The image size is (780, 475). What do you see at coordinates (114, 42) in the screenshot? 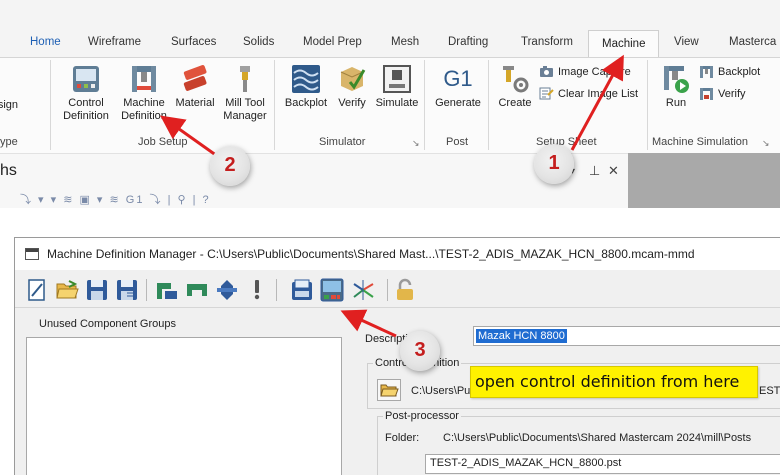
I see `tab-wireframe: Wireframe` at bounding box center [114, 42].